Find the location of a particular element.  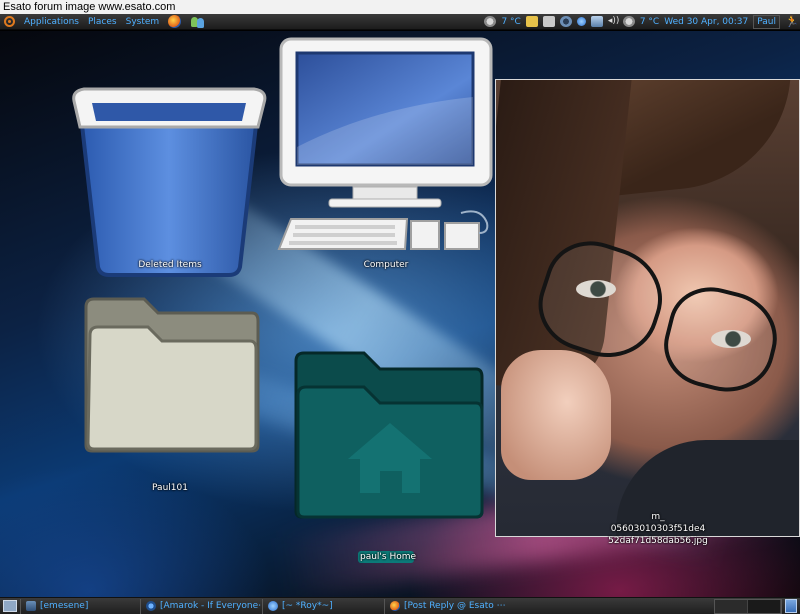

volume-icon: ◂)) is located at coordinates (614, 21).